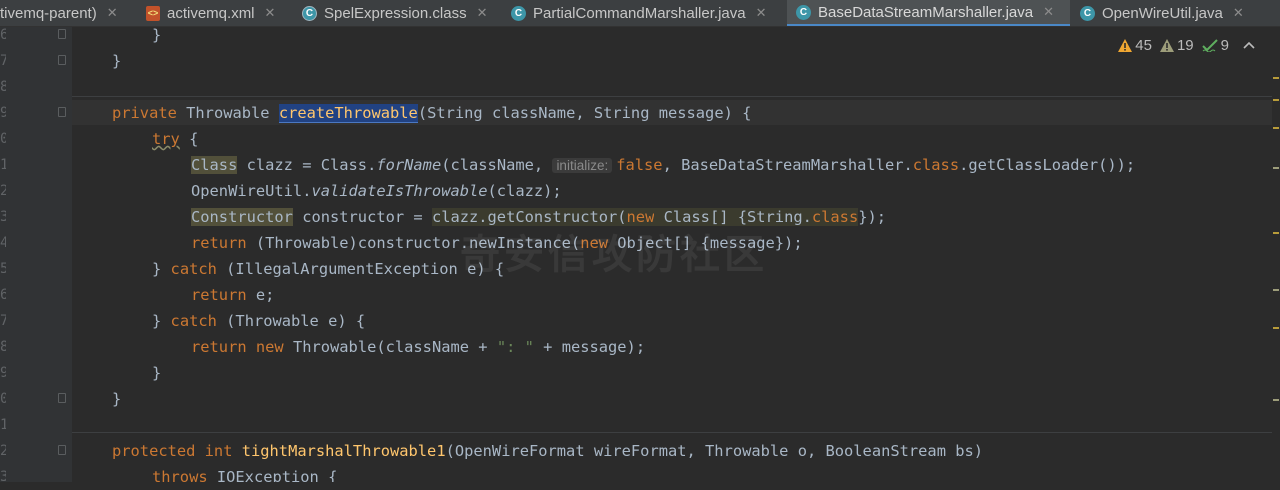 This screenshot has width=1280, height=490. What do you see at coordinates (1250, 45) in the screenshot?
I see `chevron-up-icon` at bounding box center [1250, 45].